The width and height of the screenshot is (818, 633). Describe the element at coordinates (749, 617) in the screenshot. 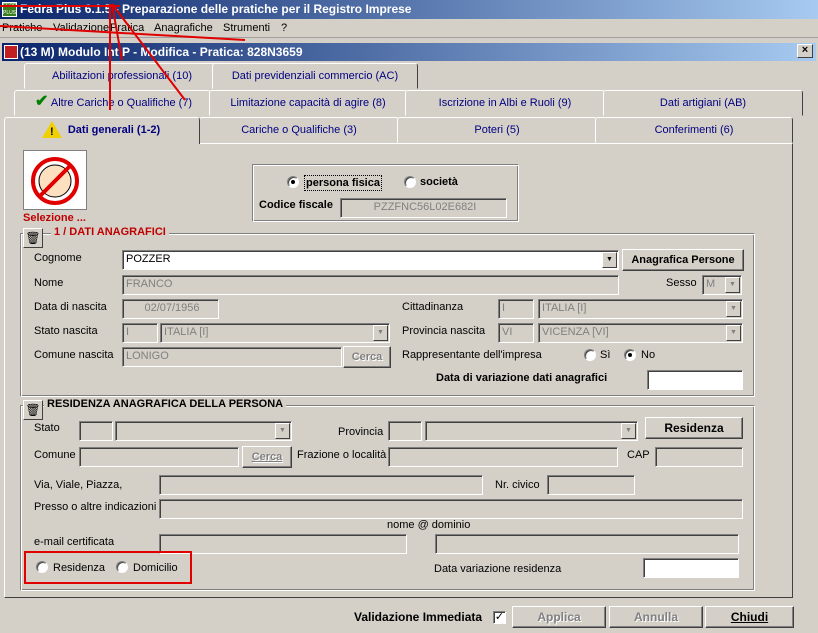

I see `chiudi-button: Chiudi` at that location.